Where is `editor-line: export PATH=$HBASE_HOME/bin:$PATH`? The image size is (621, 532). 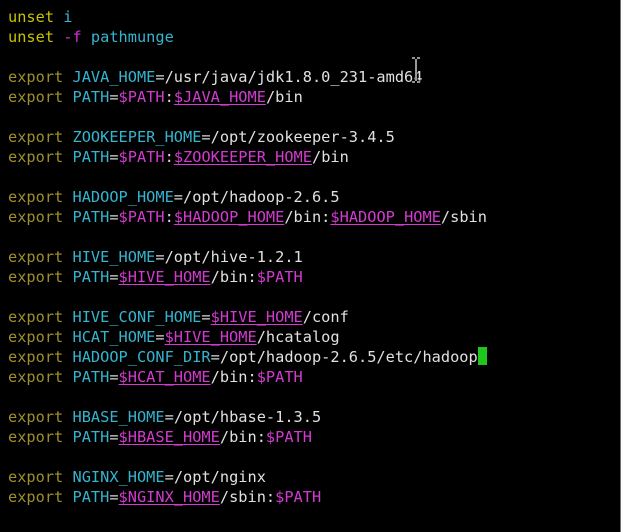
editor-line: export PATH=$HBASE_HOME/bin:$PATH is located at coordinates (314, 437).